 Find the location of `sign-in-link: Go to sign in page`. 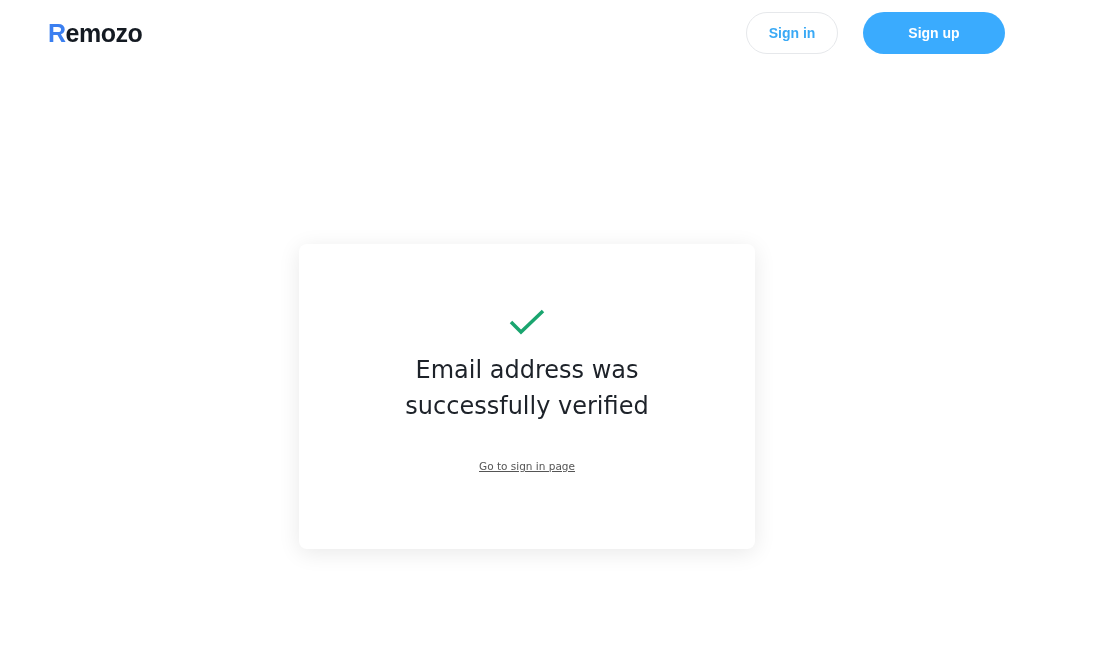

sign-in-link: Go to sign in page is located at coordinates (527, 466).